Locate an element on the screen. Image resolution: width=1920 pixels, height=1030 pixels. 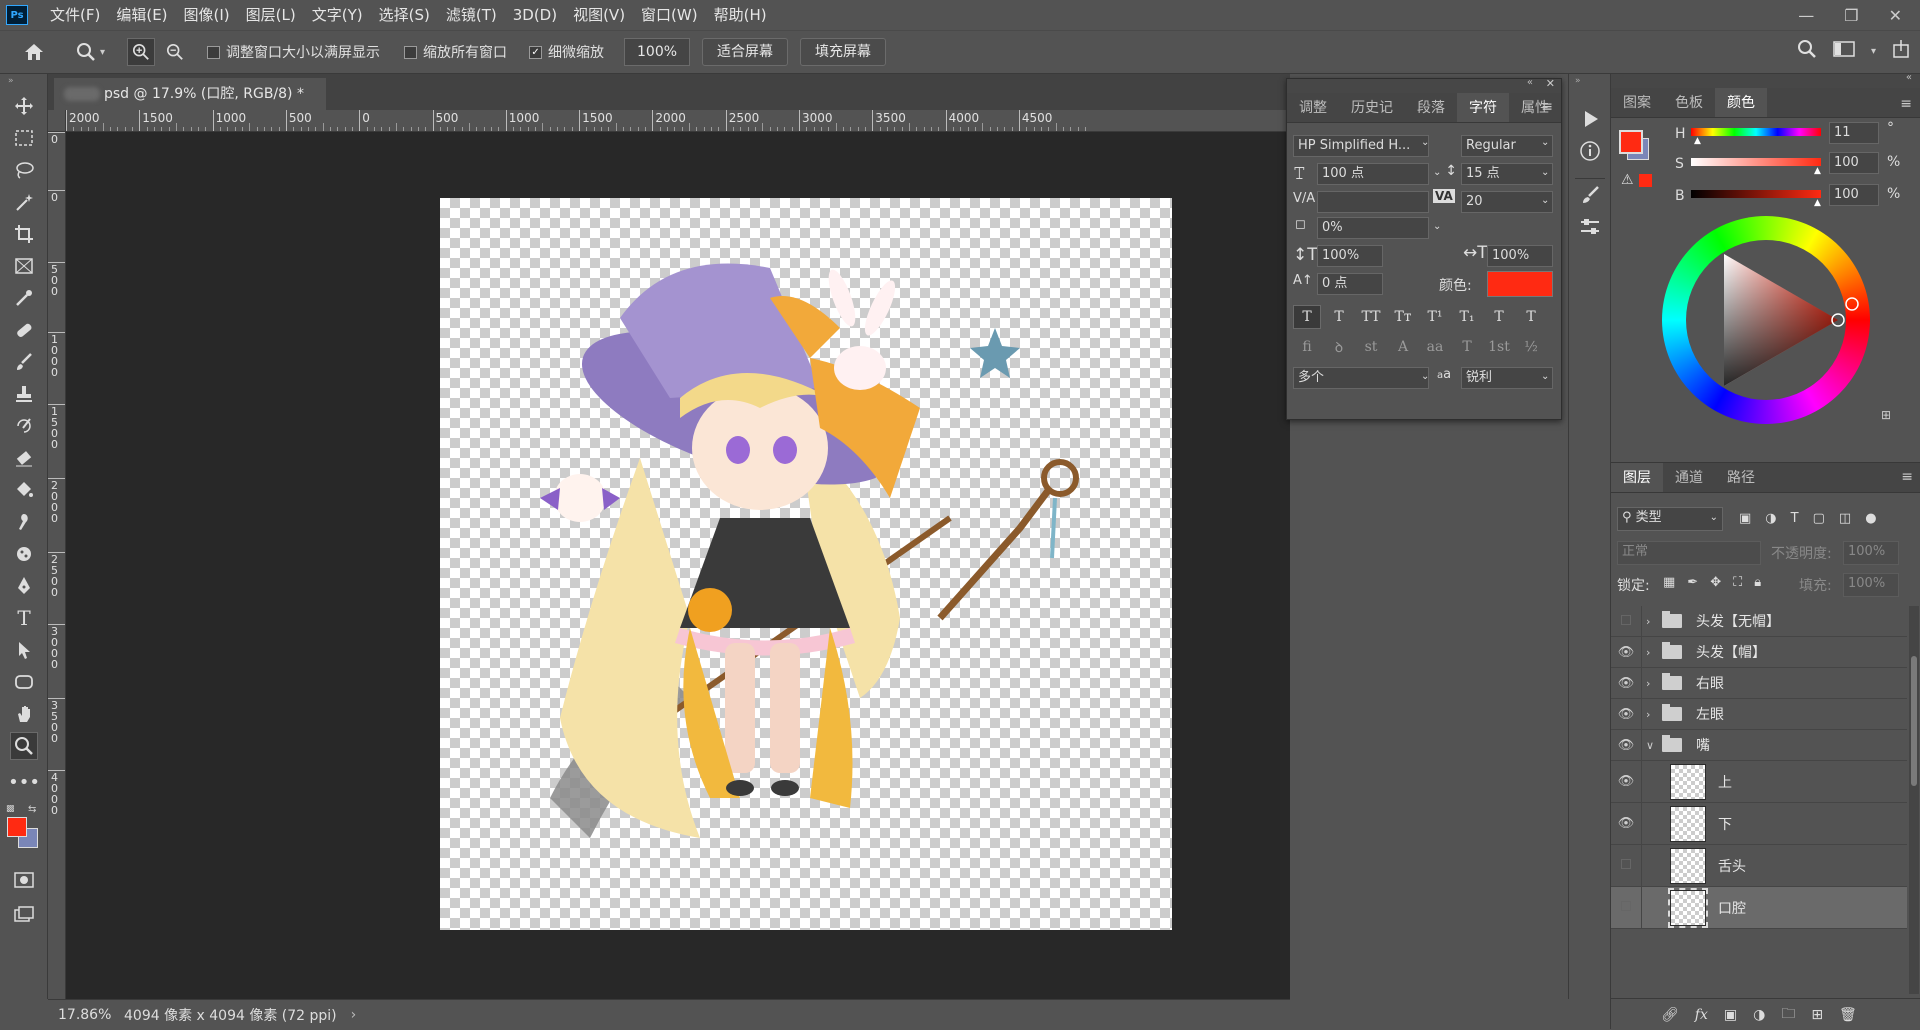
text-style-button: st is located at coordinates (1371, 347).